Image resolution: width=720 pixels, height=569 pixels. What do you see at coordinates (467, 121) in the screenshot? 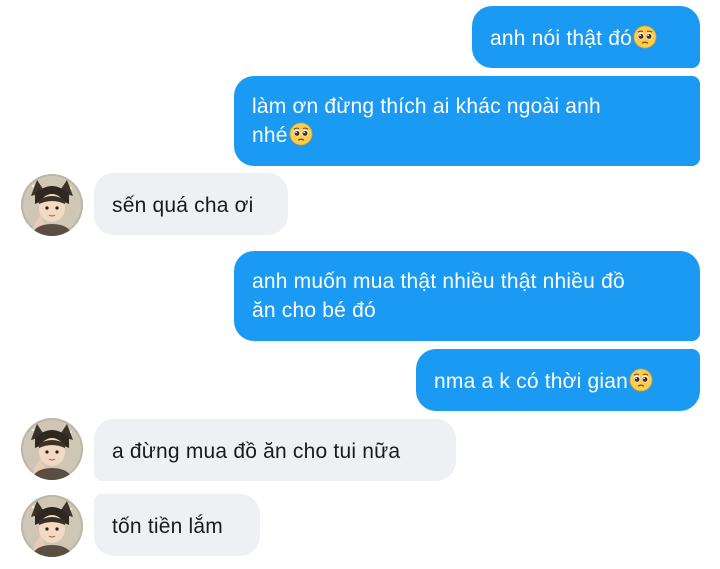
I see `message-bubble-outgoing: làm ơn đừng thích ai khác ngoài anh nhé` at bounding box center [467, 121].